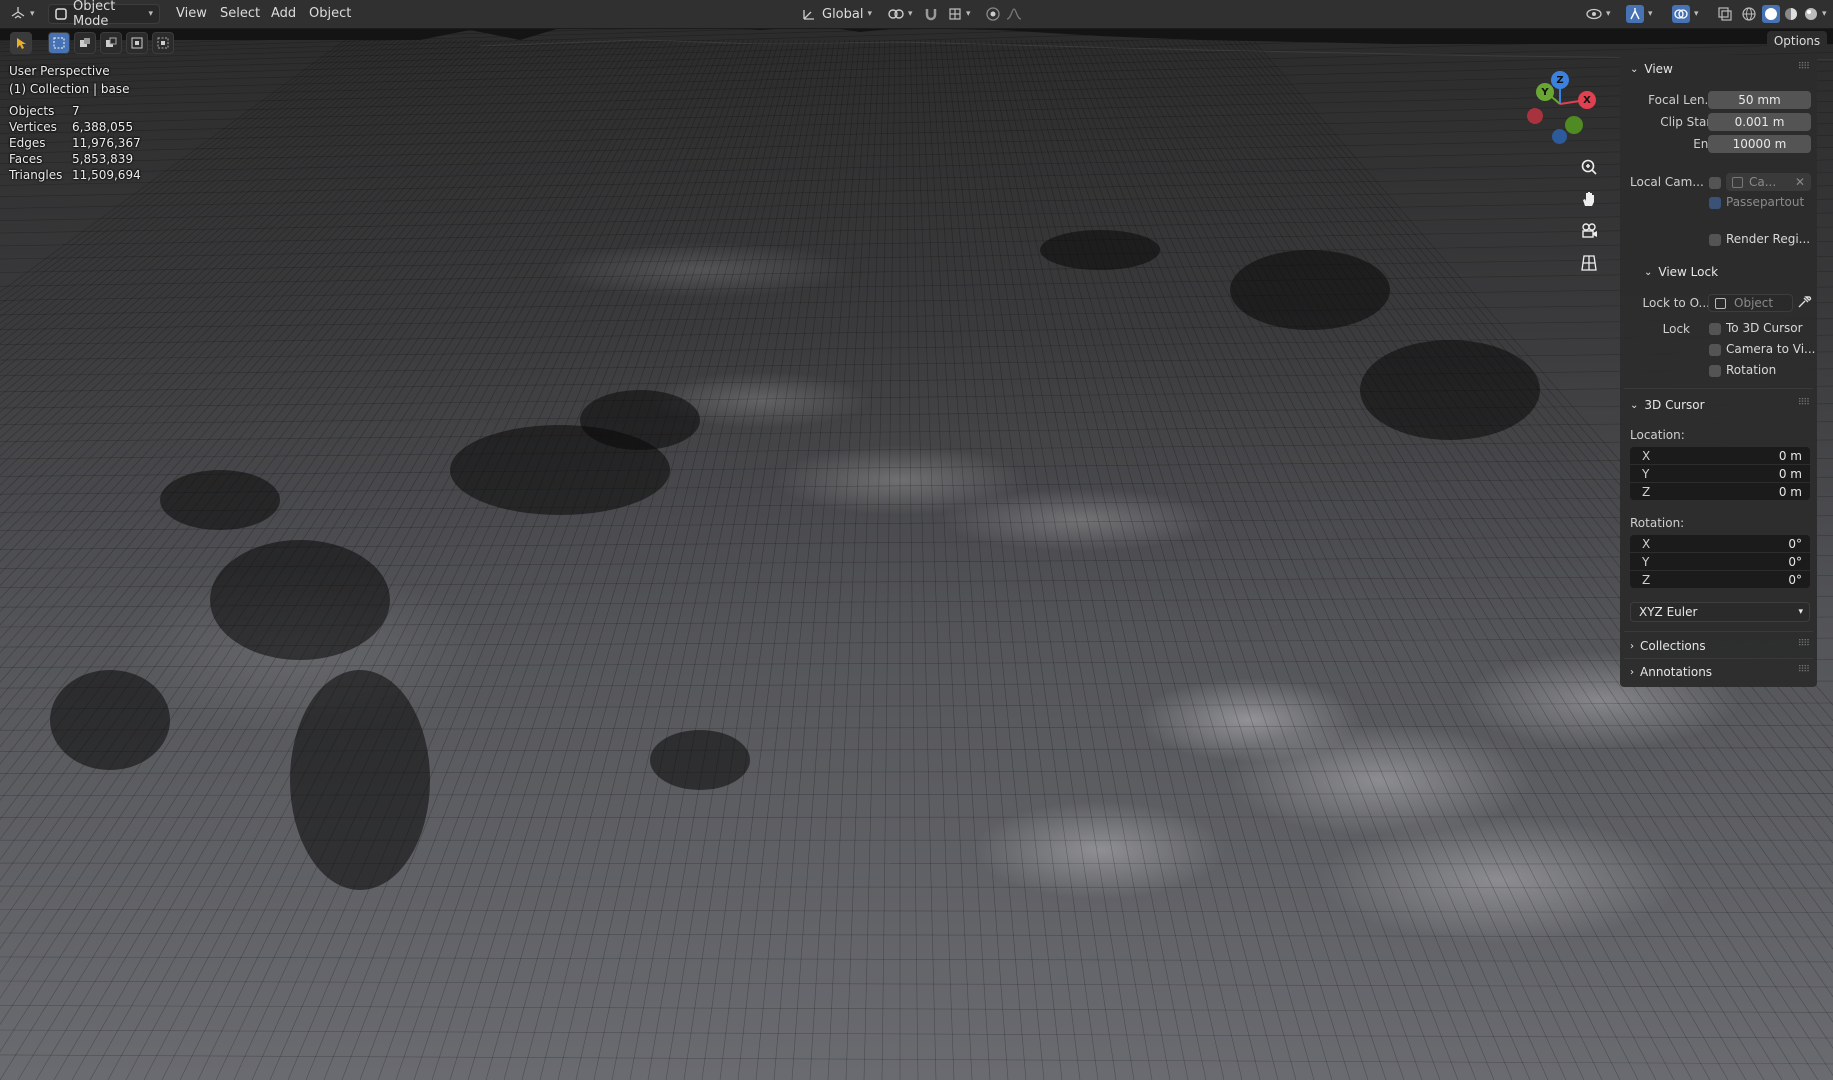 This screenshot has width=1833, height=1080. Describe the element at coordinates (1720, 579) in the screenshot. I see `rotation-z-field: Z 0°` at that location.